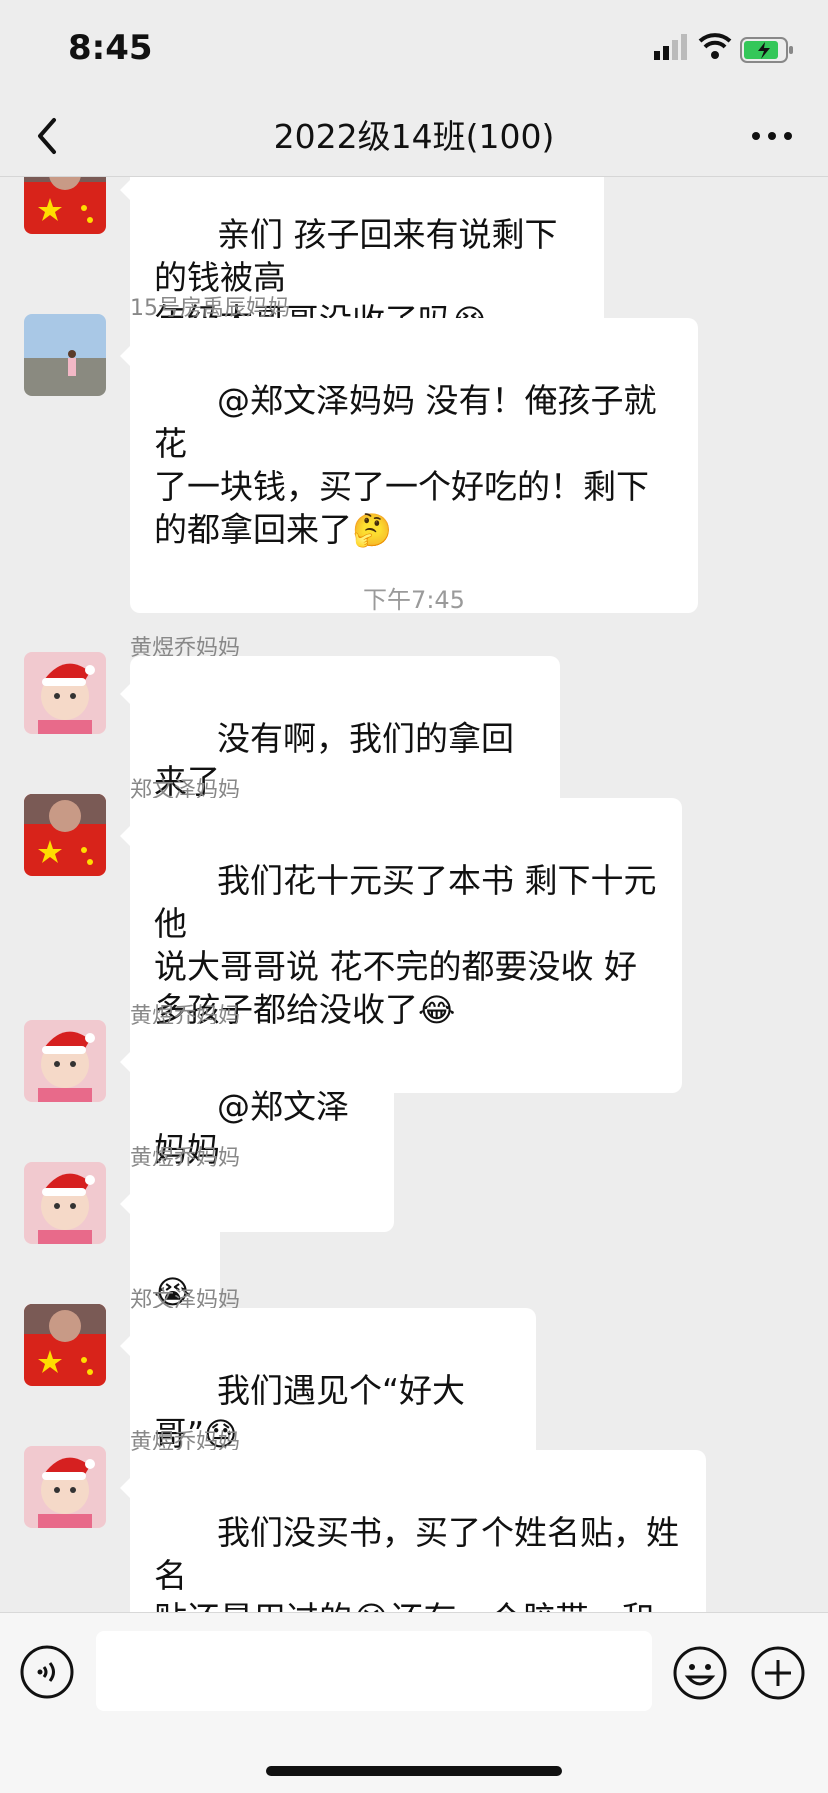 The image size is (828, 1793). I want to click on status-time: 8:45, so click(110, 48).